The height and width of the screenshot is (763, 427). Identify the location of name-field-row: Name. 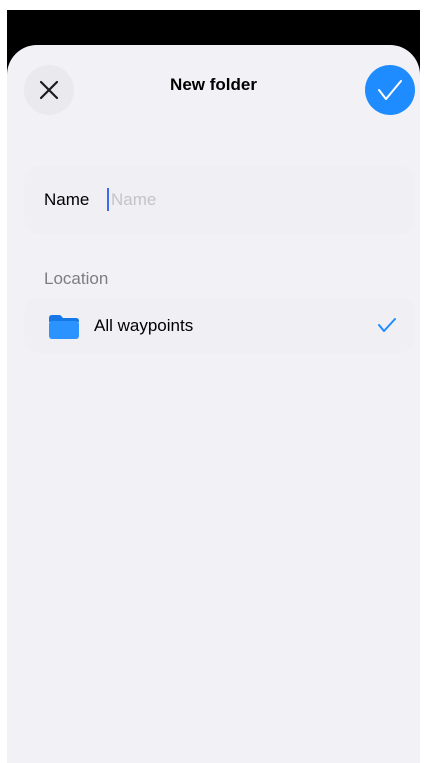
(219, 200).